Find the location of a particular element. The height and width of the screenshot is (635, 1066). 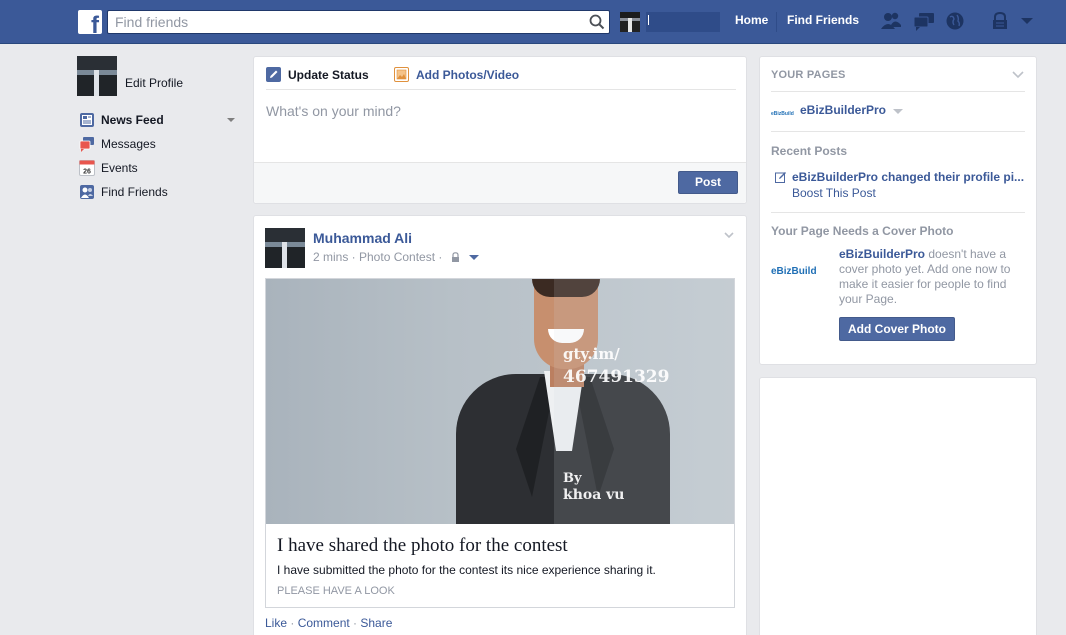

page-name-link: eBizBuilderPro is located at coordinates (843, 110).